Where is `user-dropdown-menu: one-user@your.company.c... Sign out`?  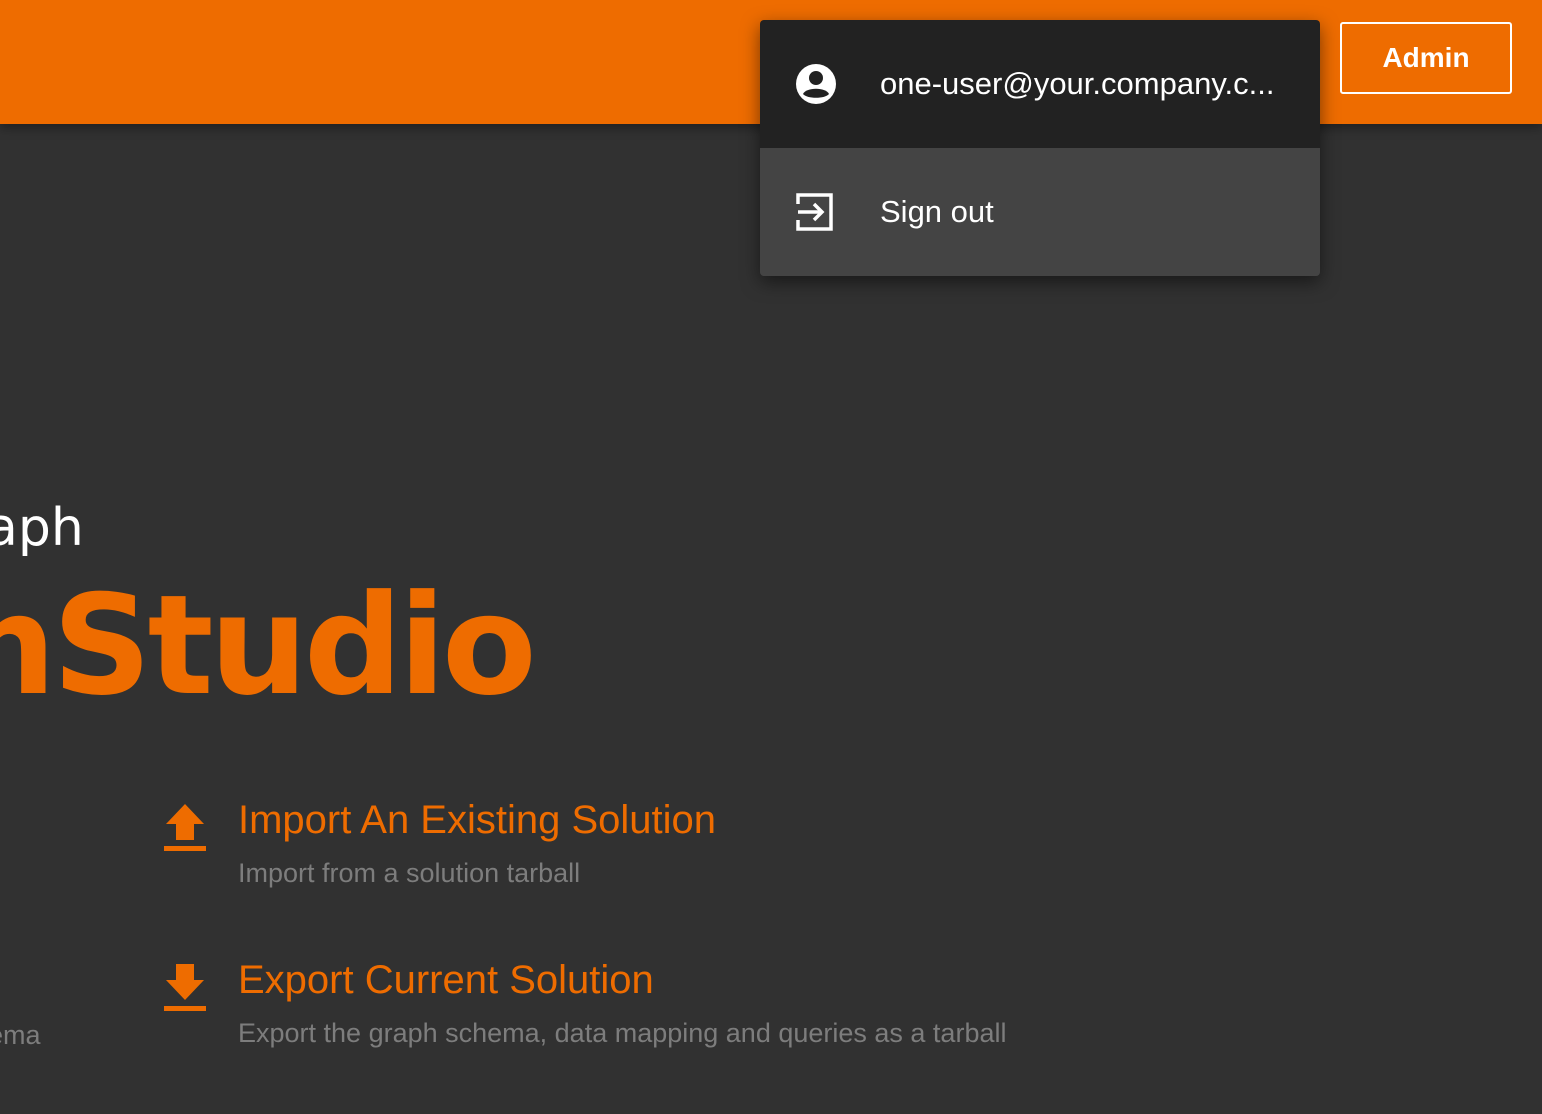
user-dropdown-menu: one-user@your.company.c... Sign out is located at coordinates (1040, 148).